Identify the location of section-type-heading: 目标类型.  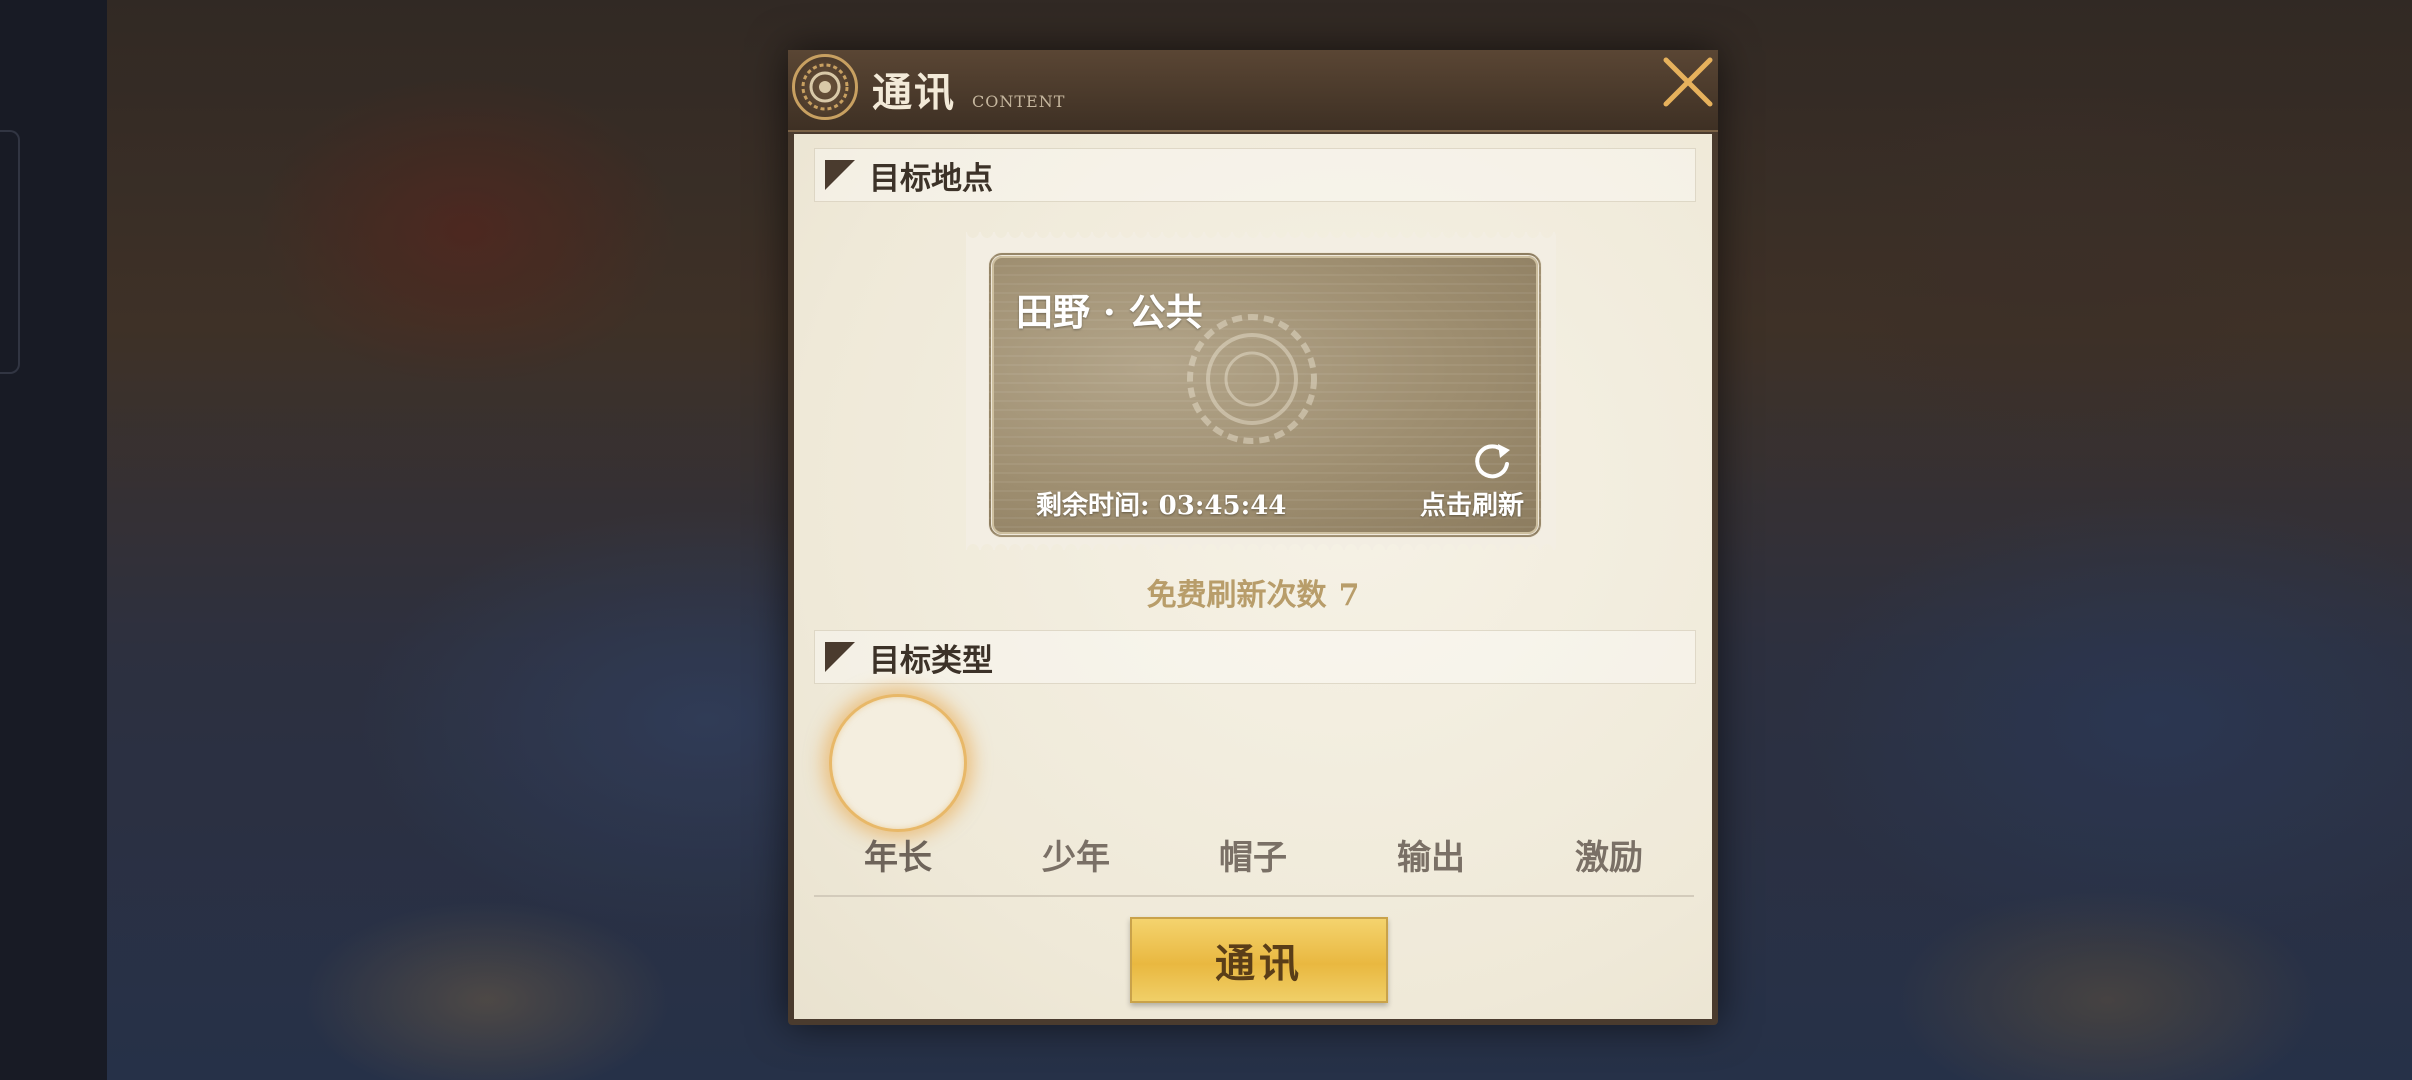
(1255, 657).